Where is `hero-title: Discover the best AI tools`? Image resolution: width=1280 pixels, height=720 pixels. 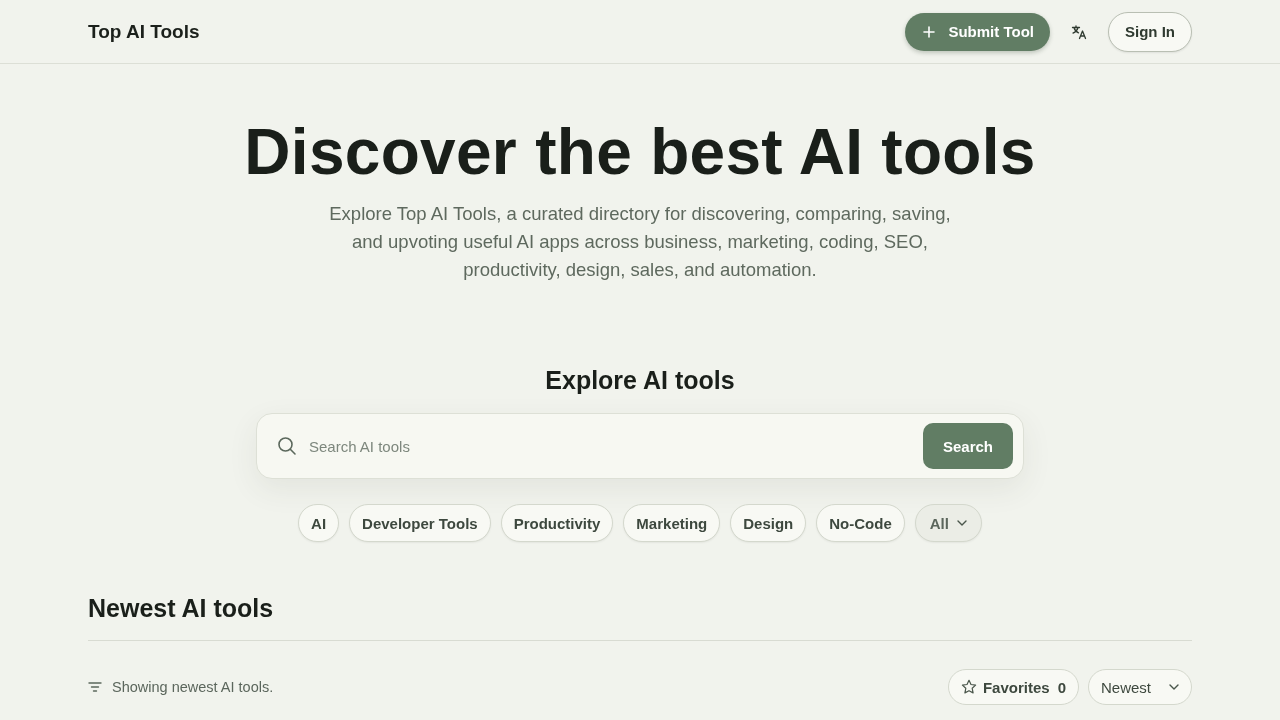 hero-title: Discover the best AI tools is located at coordinates (640, 152).